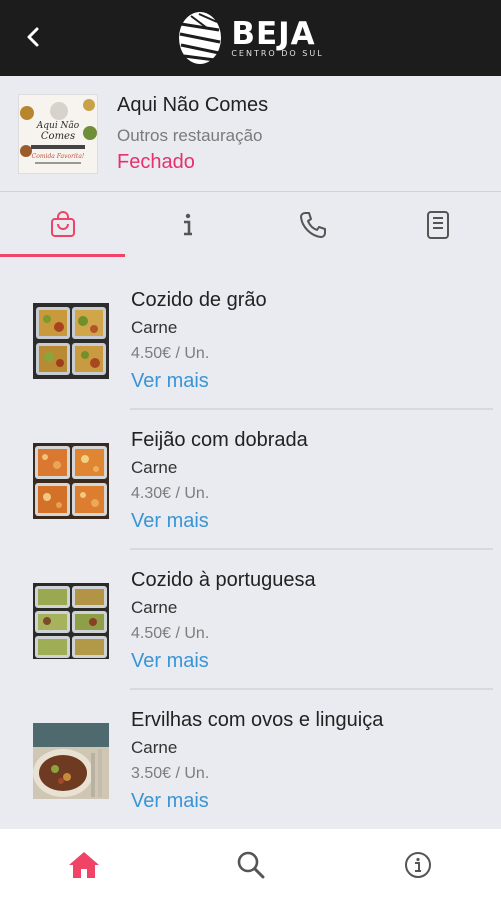 The height and width of the screenshot is (900, 501). I want to click on shopping-bag-icon, so click(62, 223).